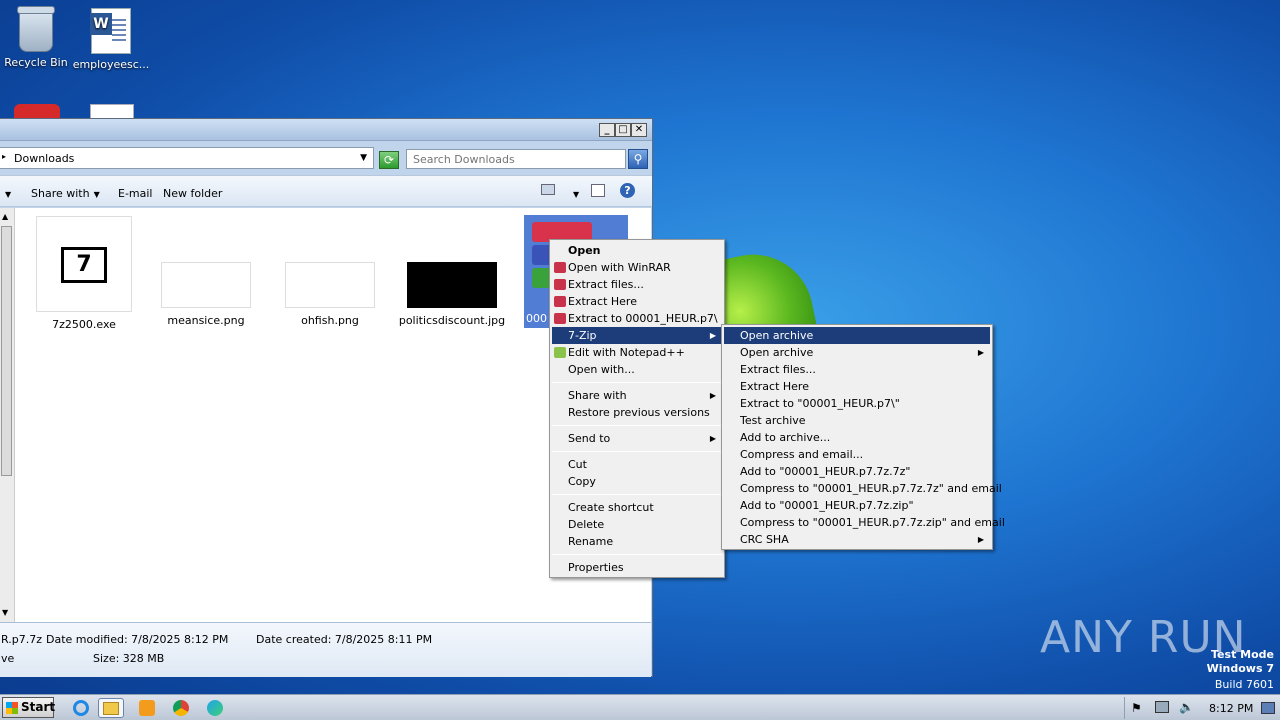 The height and width of the screenshot is (720, 1280). What do you see at coordinates (84, 264) in the screenshot?
I see `exe-file-icon: 7` at bounding box center [84, 264].